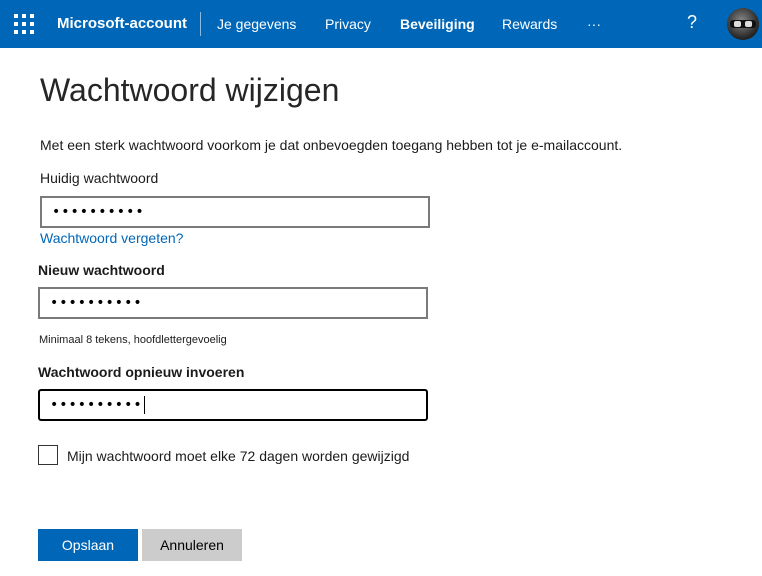  Describe the element at coordinates (122, 23) in the screenshot. I see `brand-title: Microsoft-account` at that location.